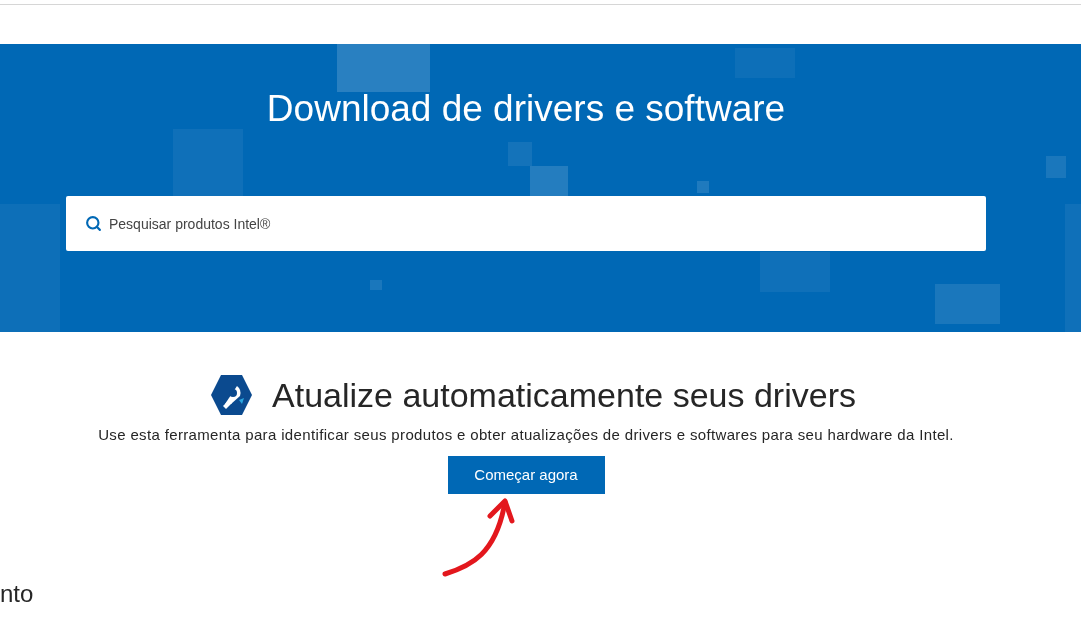  Describe the element at coordinates (526, 435) in the screenshot. I see `section-description: Use esta ferramenta para identificar seus produtos e obter atualizações de drivers e softwares para seu hardware da Intel.` at that location.